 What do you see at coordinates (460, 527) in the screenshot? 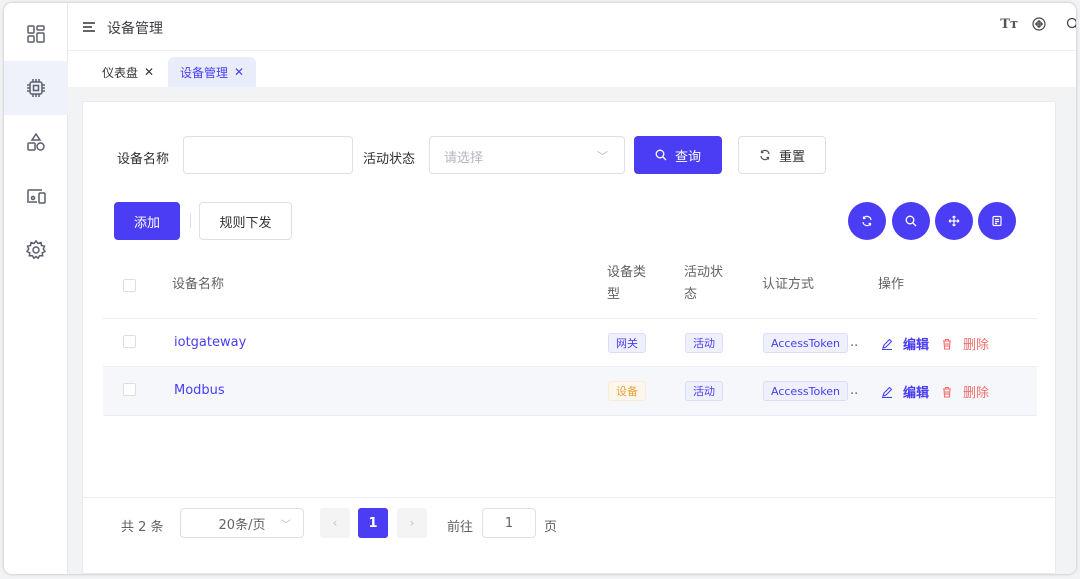
I see `goto-prefix: 前往` at bounding box center [460, 527].